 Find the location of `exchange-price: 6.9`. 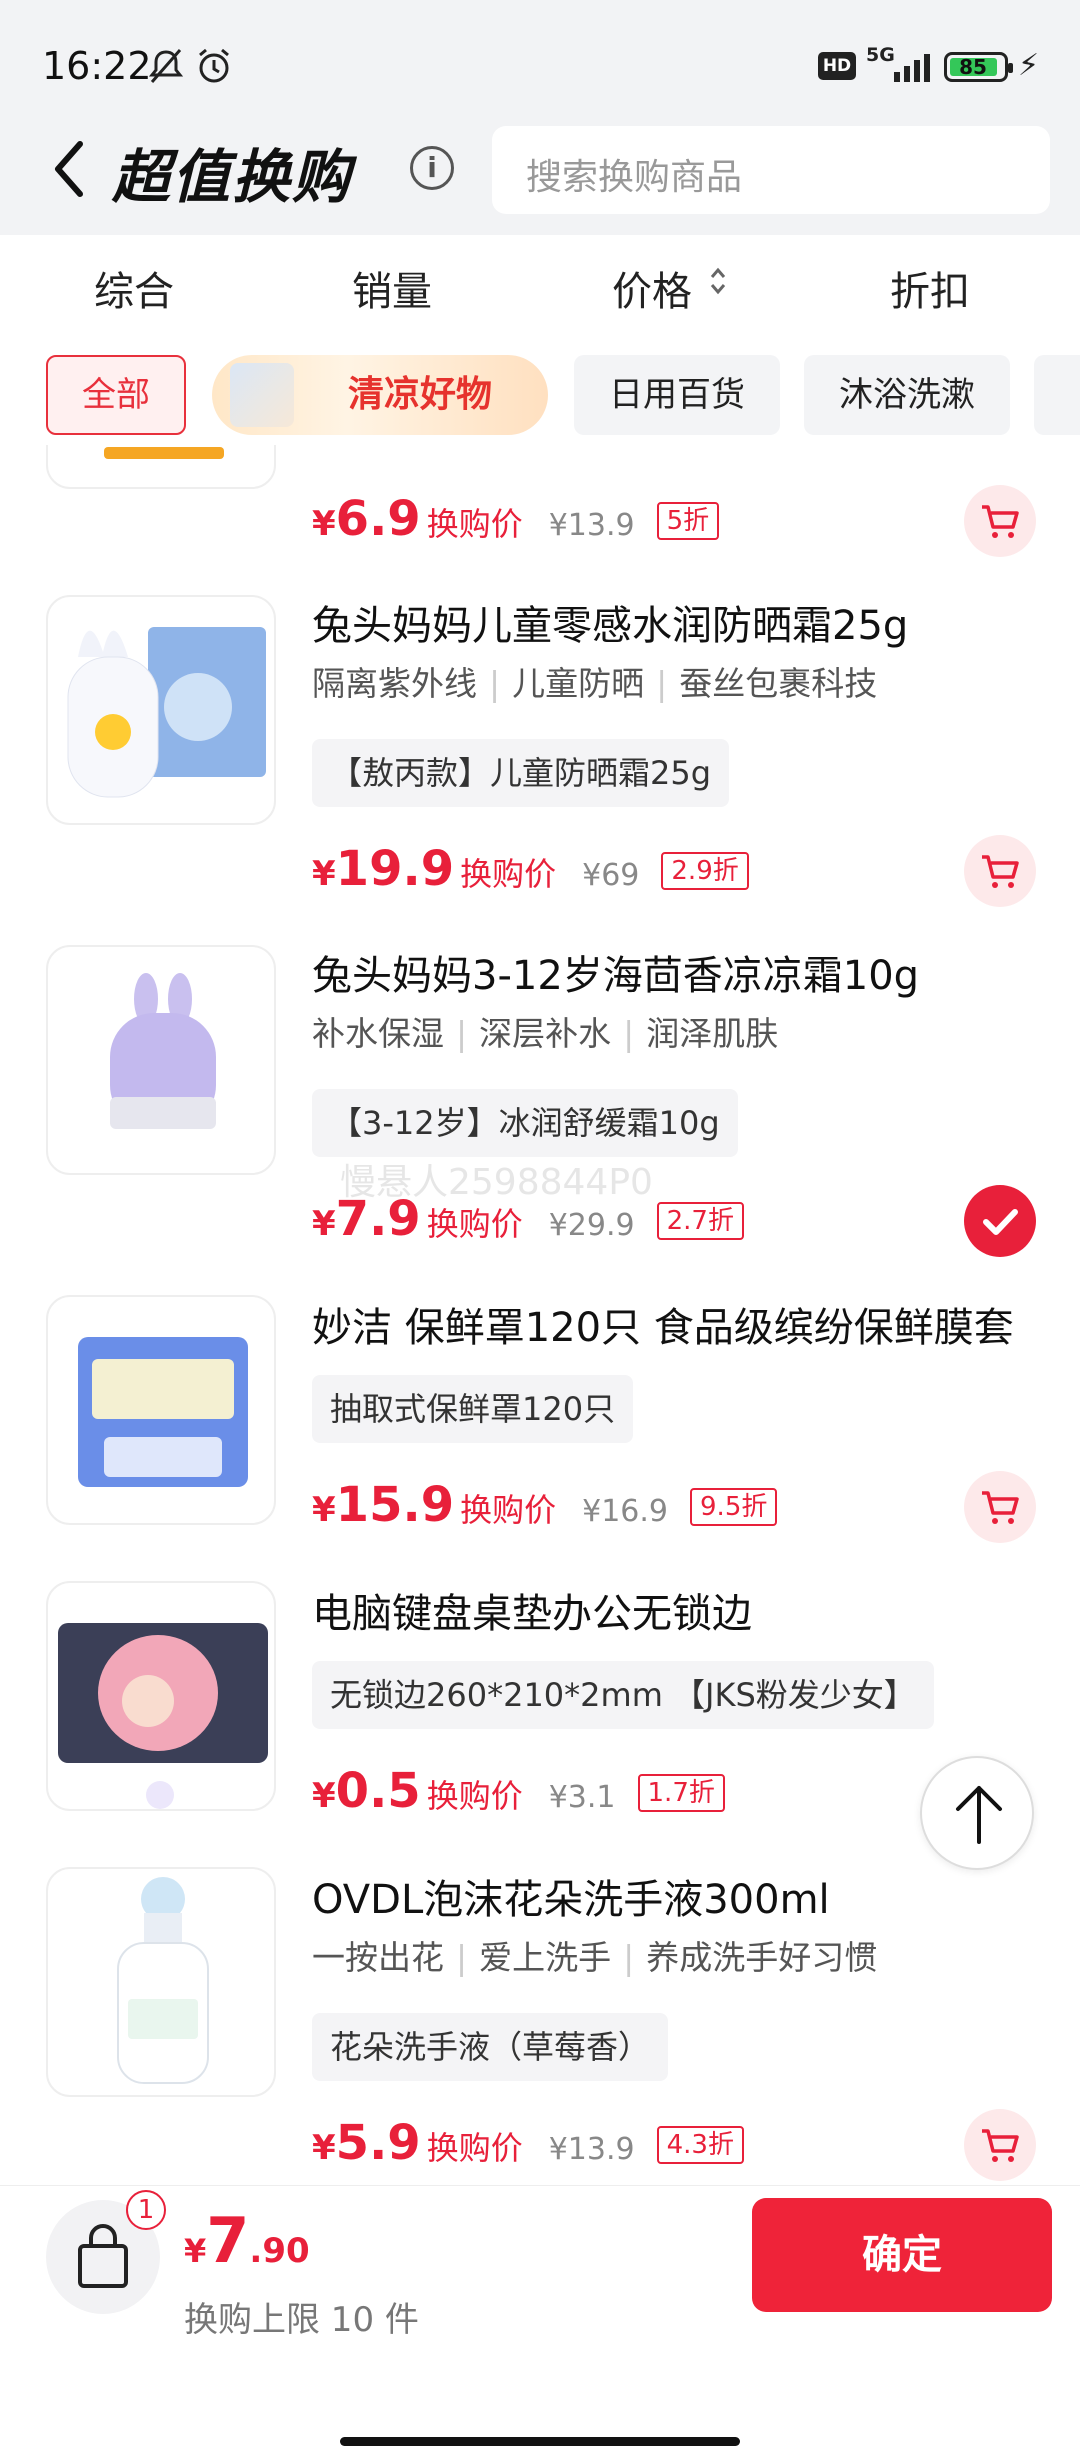

exchange-price: 6.9 is located at coordinates (378, 519).